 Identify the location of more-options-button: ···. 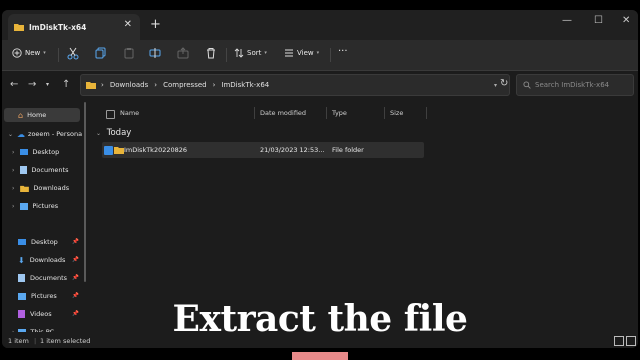
(343, 51).